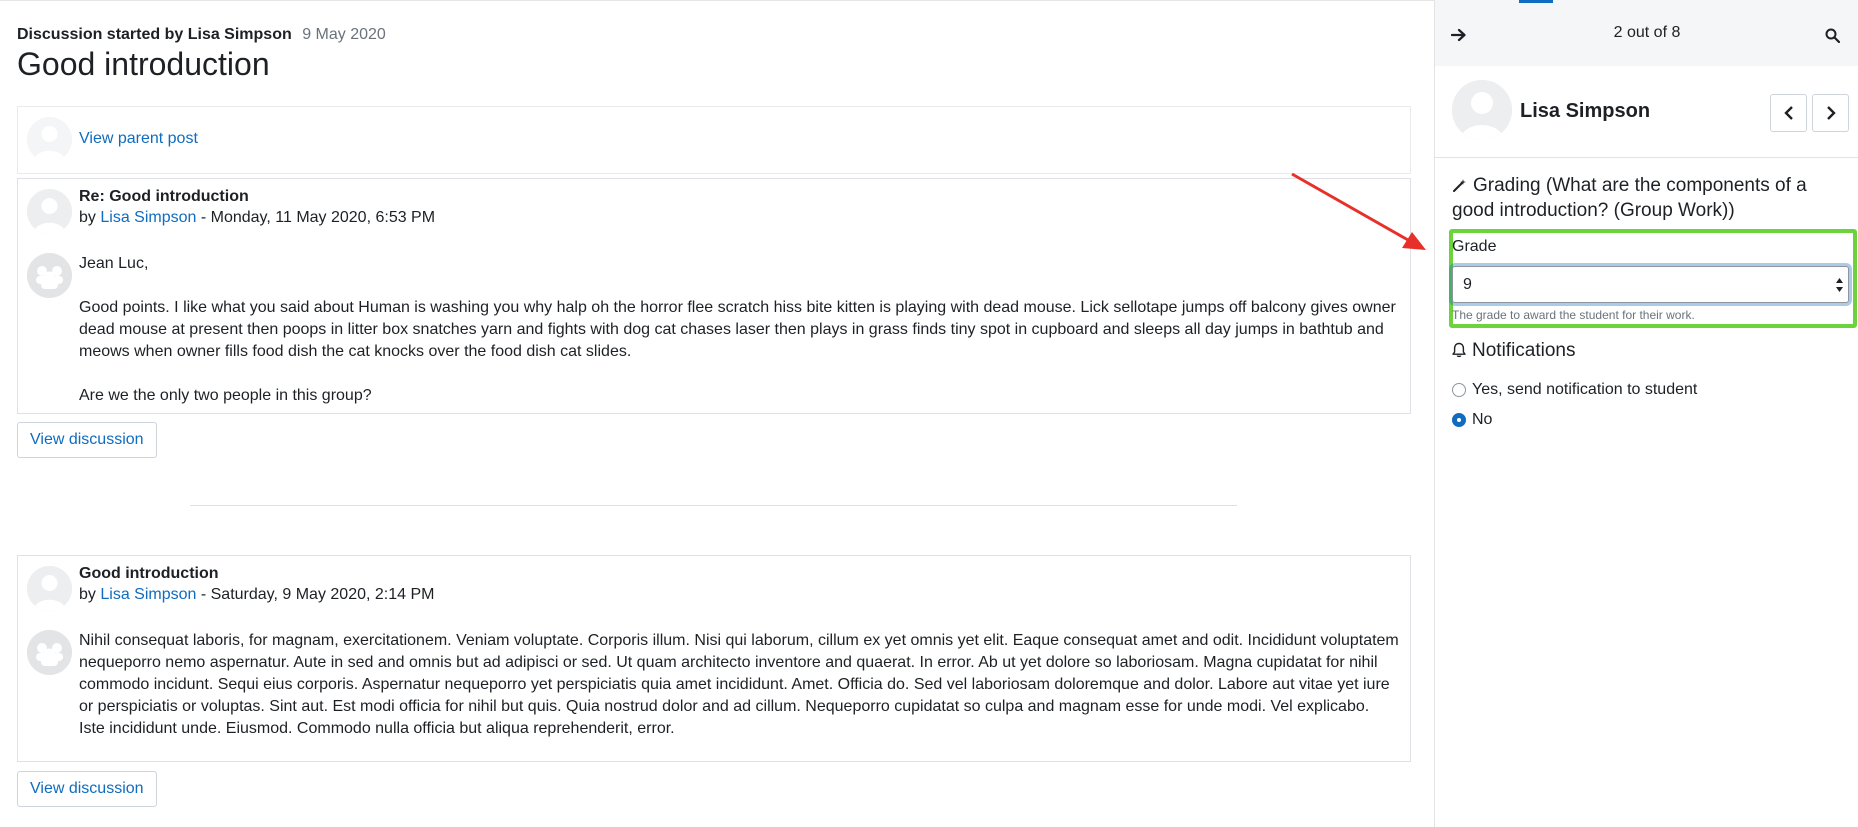 The width and height of the screenshot is (1858, 827). What do you see at coordinates (1358, 211) in the screenshot?
I see `annotation-arrow` at bounding box center [1358, 211].